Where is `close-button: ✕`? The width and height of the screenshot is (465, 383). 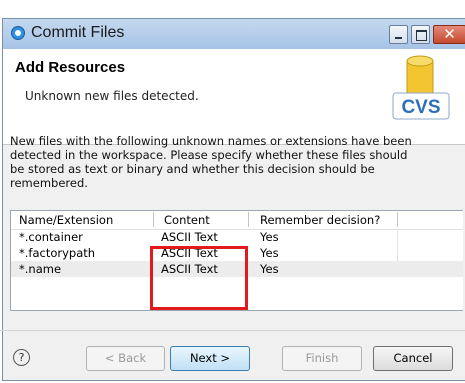 close-button: ✕ is located at coordinates (449, 34).